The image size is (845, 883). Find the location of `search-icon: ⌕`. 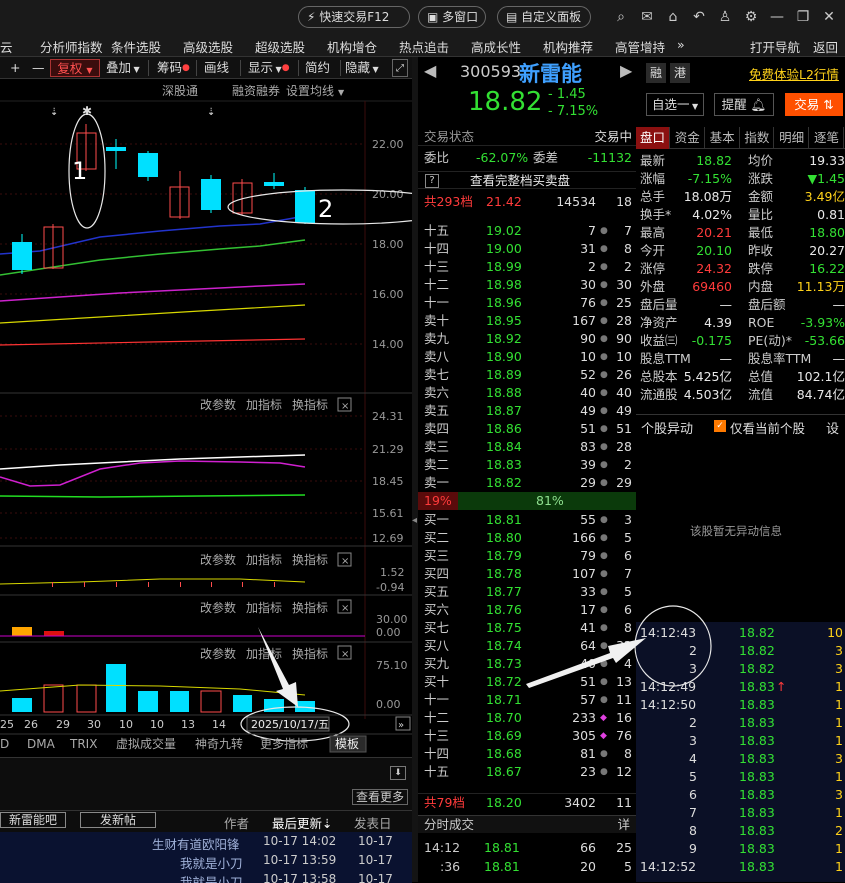

search-icon: ⌕ is located at coordinates (621, 17).